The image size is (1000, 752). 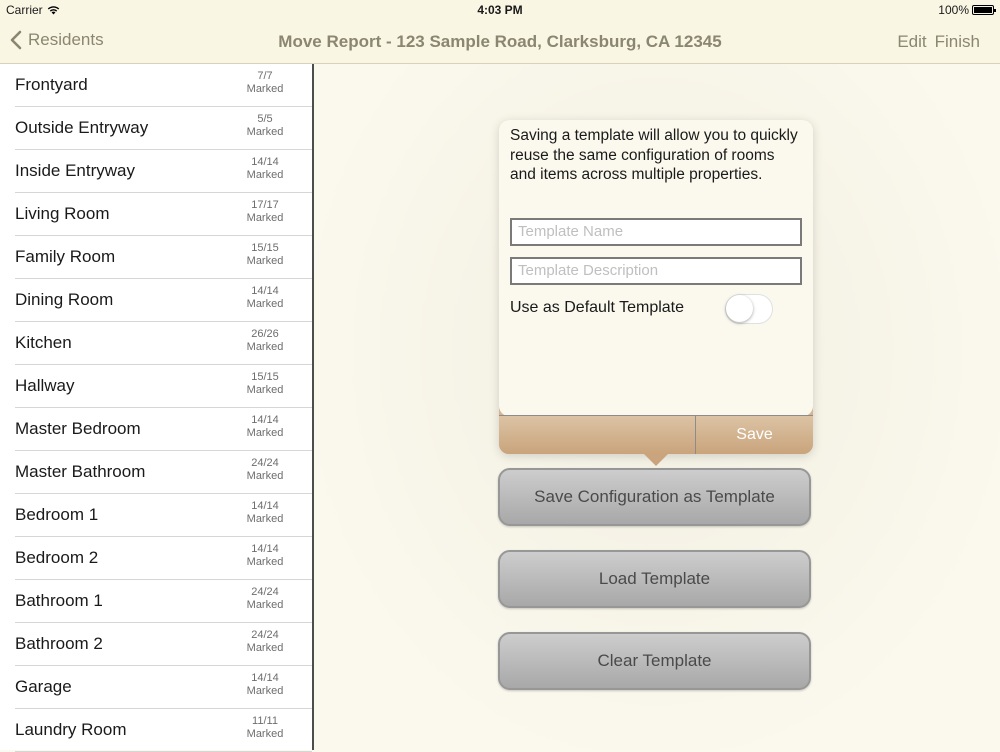 What do you see at coordinates (78, 428) in the screenshot?
I see `room-name: Master Bedroom` at bounding box center [78, 428].